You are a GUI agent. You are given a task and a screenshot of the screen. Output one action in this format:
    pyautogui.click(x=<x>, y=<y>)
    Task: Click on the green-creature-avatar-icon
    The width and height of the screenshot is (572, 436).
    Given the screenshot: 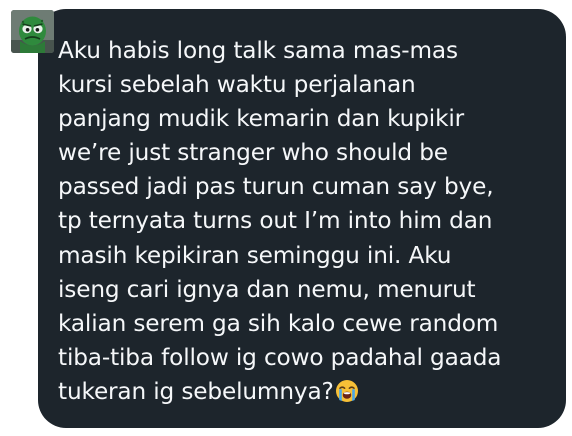 What is the action you would take?
    pyautogui.click(x=32, y=31)
    